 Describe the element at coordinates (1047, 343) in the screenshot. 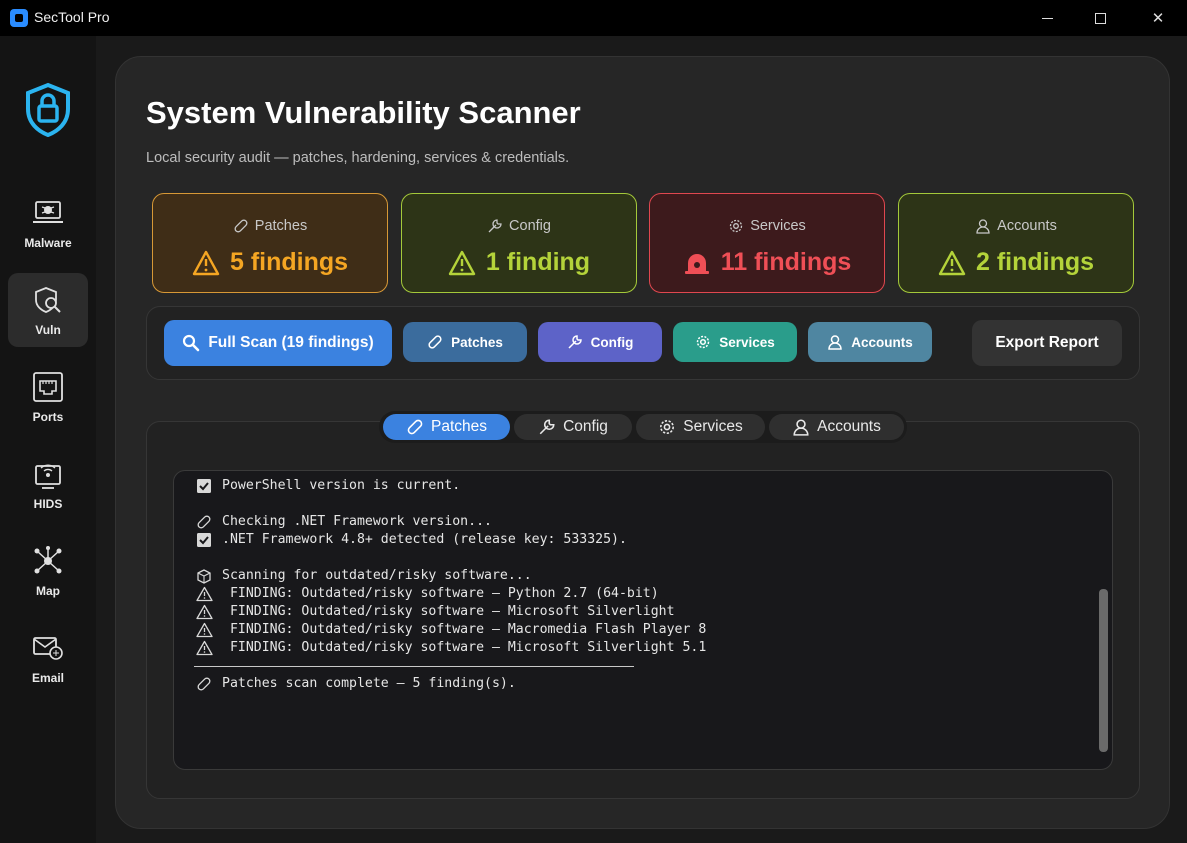

I see `export-report-button: Export Report` at that location.